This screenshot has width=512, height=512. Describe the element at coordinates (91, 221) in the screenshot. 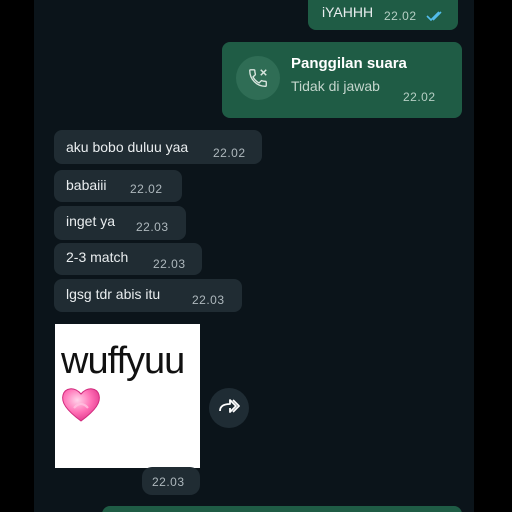

I see `message-text: inget ya` at that location.